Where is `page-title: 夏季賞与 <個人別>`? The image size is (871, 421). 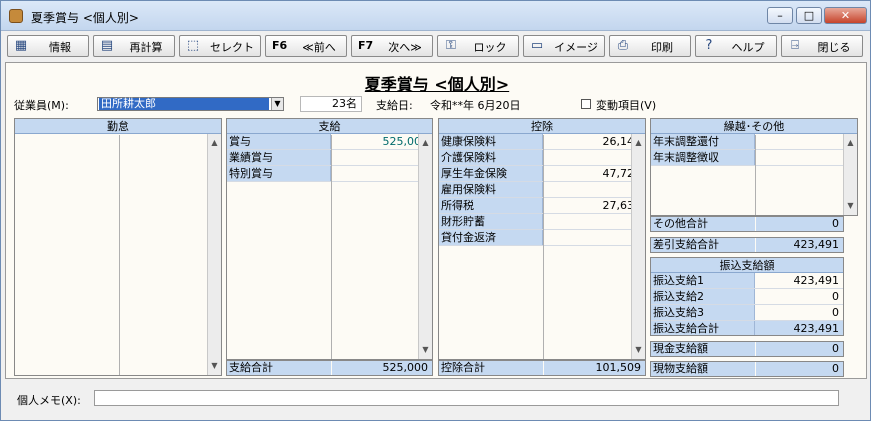 page-title: 夏季賞与 <個人別> is located at coordinates (437, 84).